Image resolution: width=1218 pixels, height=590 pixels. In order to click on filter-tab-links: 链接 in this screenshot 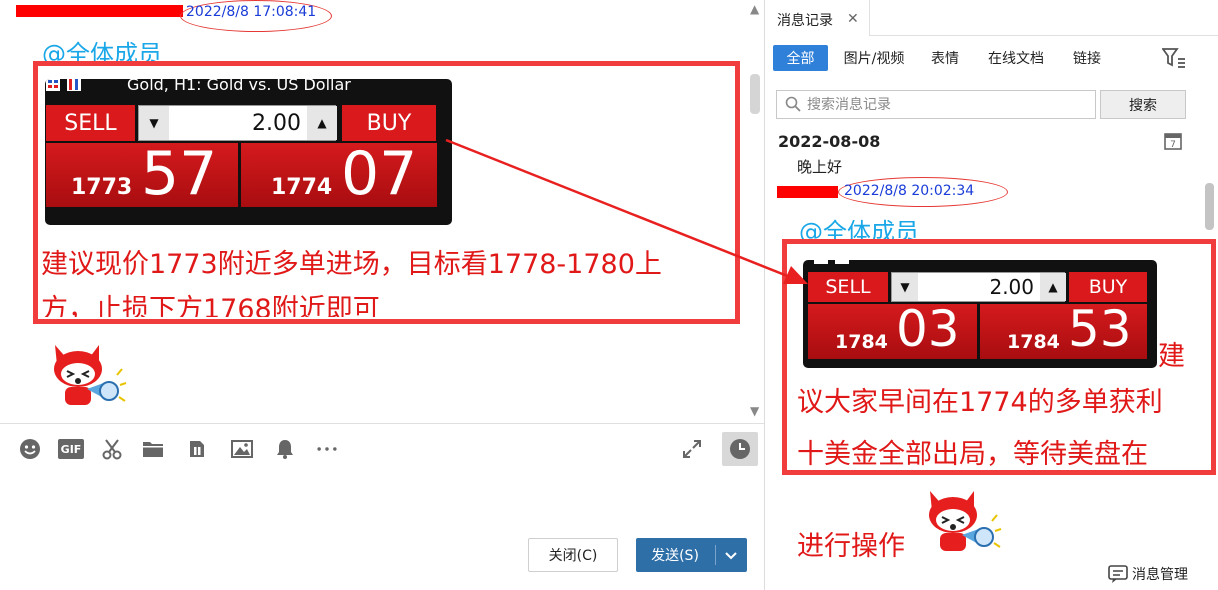, I will do `click(1087, 58)`.